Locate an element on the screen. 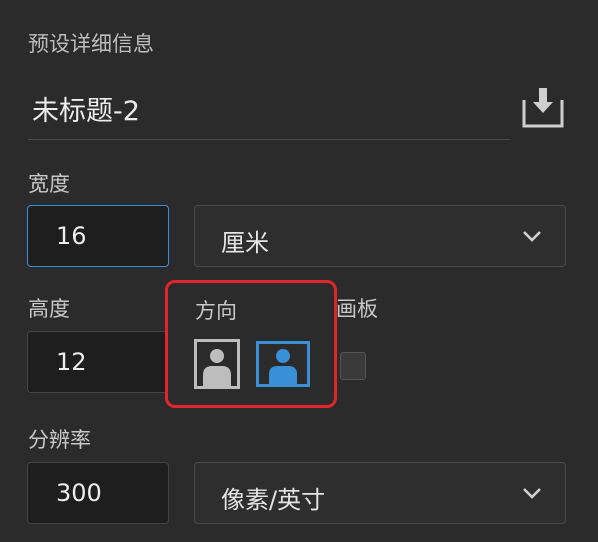  resolution-input is located at coordinates (98, 493).